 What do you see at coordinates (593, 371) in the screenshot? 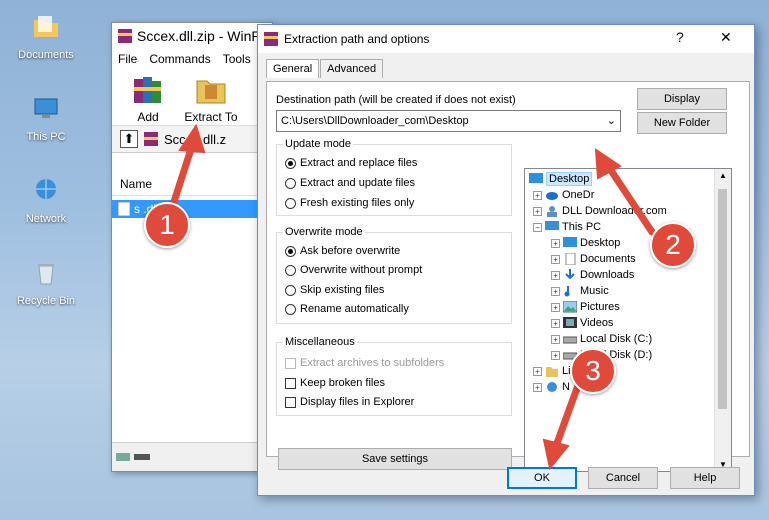
I see `callout-3: 3` at bounding box center [593, 371].